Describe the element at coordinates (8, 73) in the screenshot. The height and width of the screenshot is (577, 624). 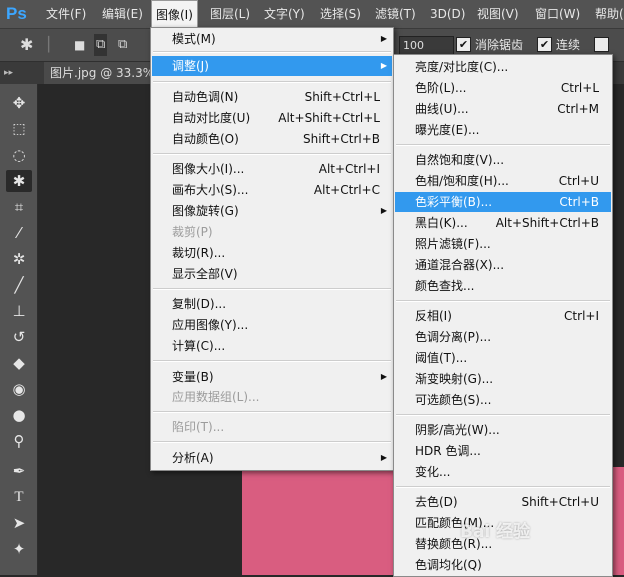
I see `collapse-chevron-icon: ▸▸` at that location.